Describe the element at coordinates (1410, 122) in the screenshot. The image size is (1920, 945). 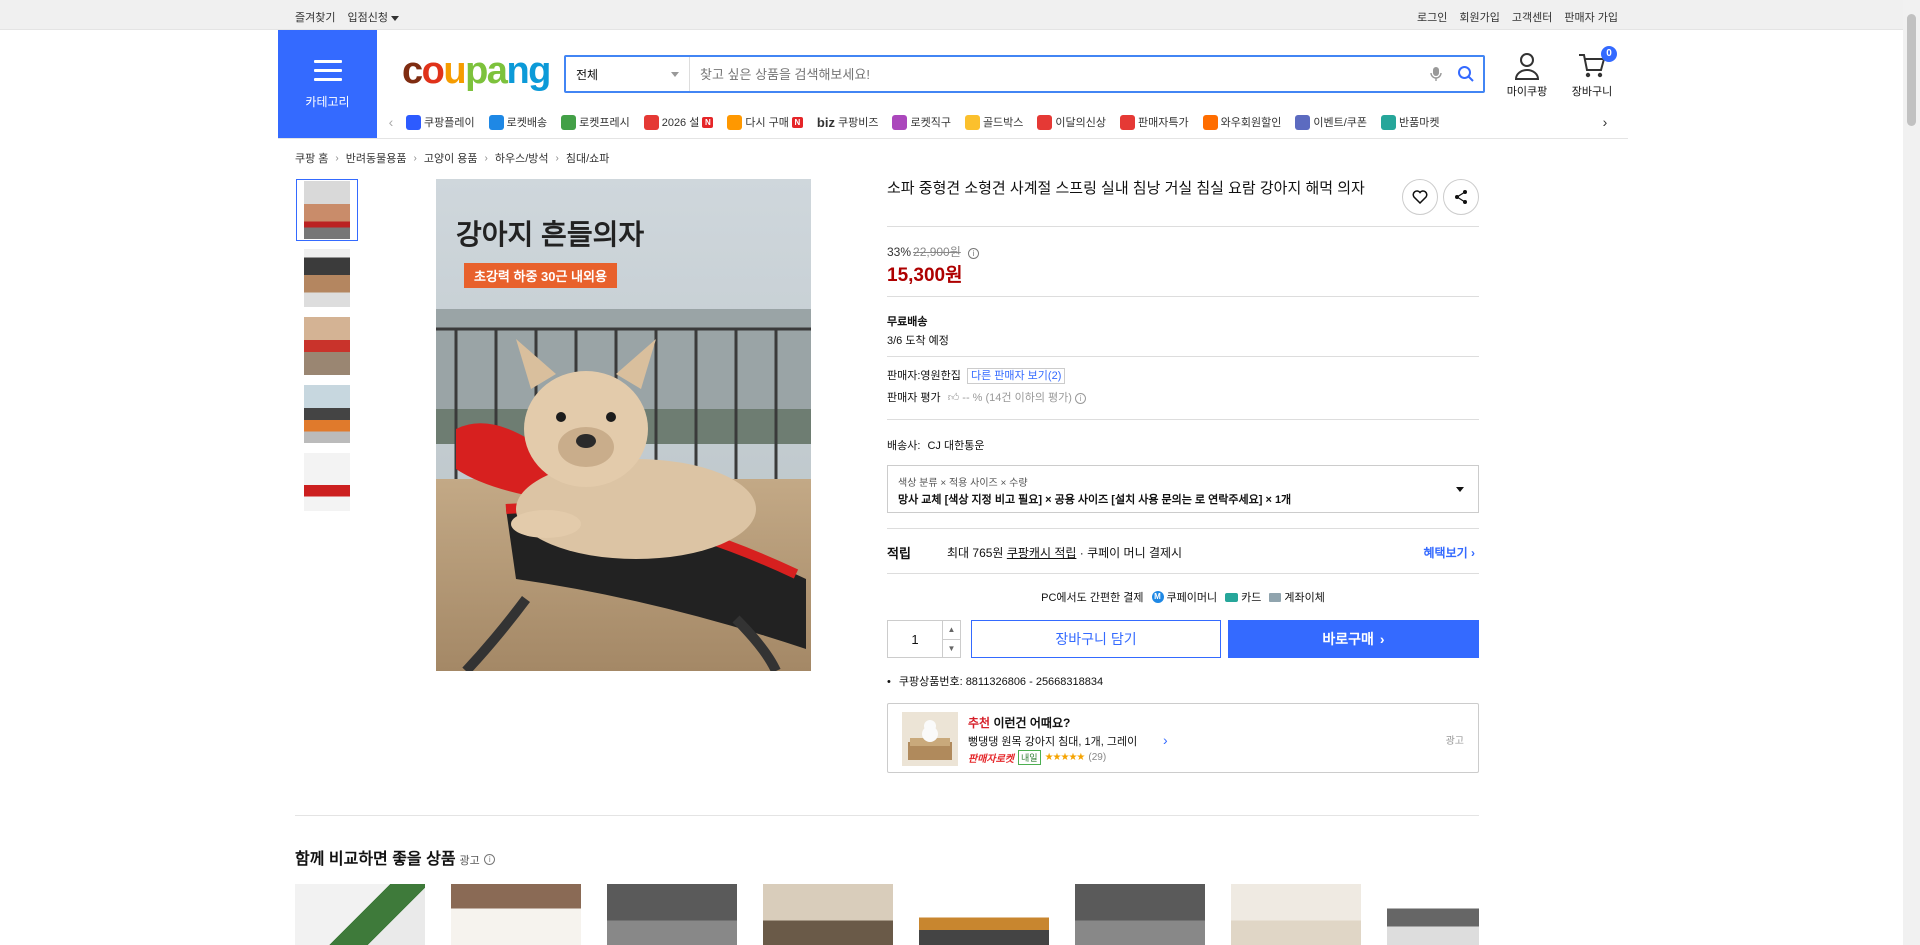
I see `shortcut-item: 반품마켓` at that location.